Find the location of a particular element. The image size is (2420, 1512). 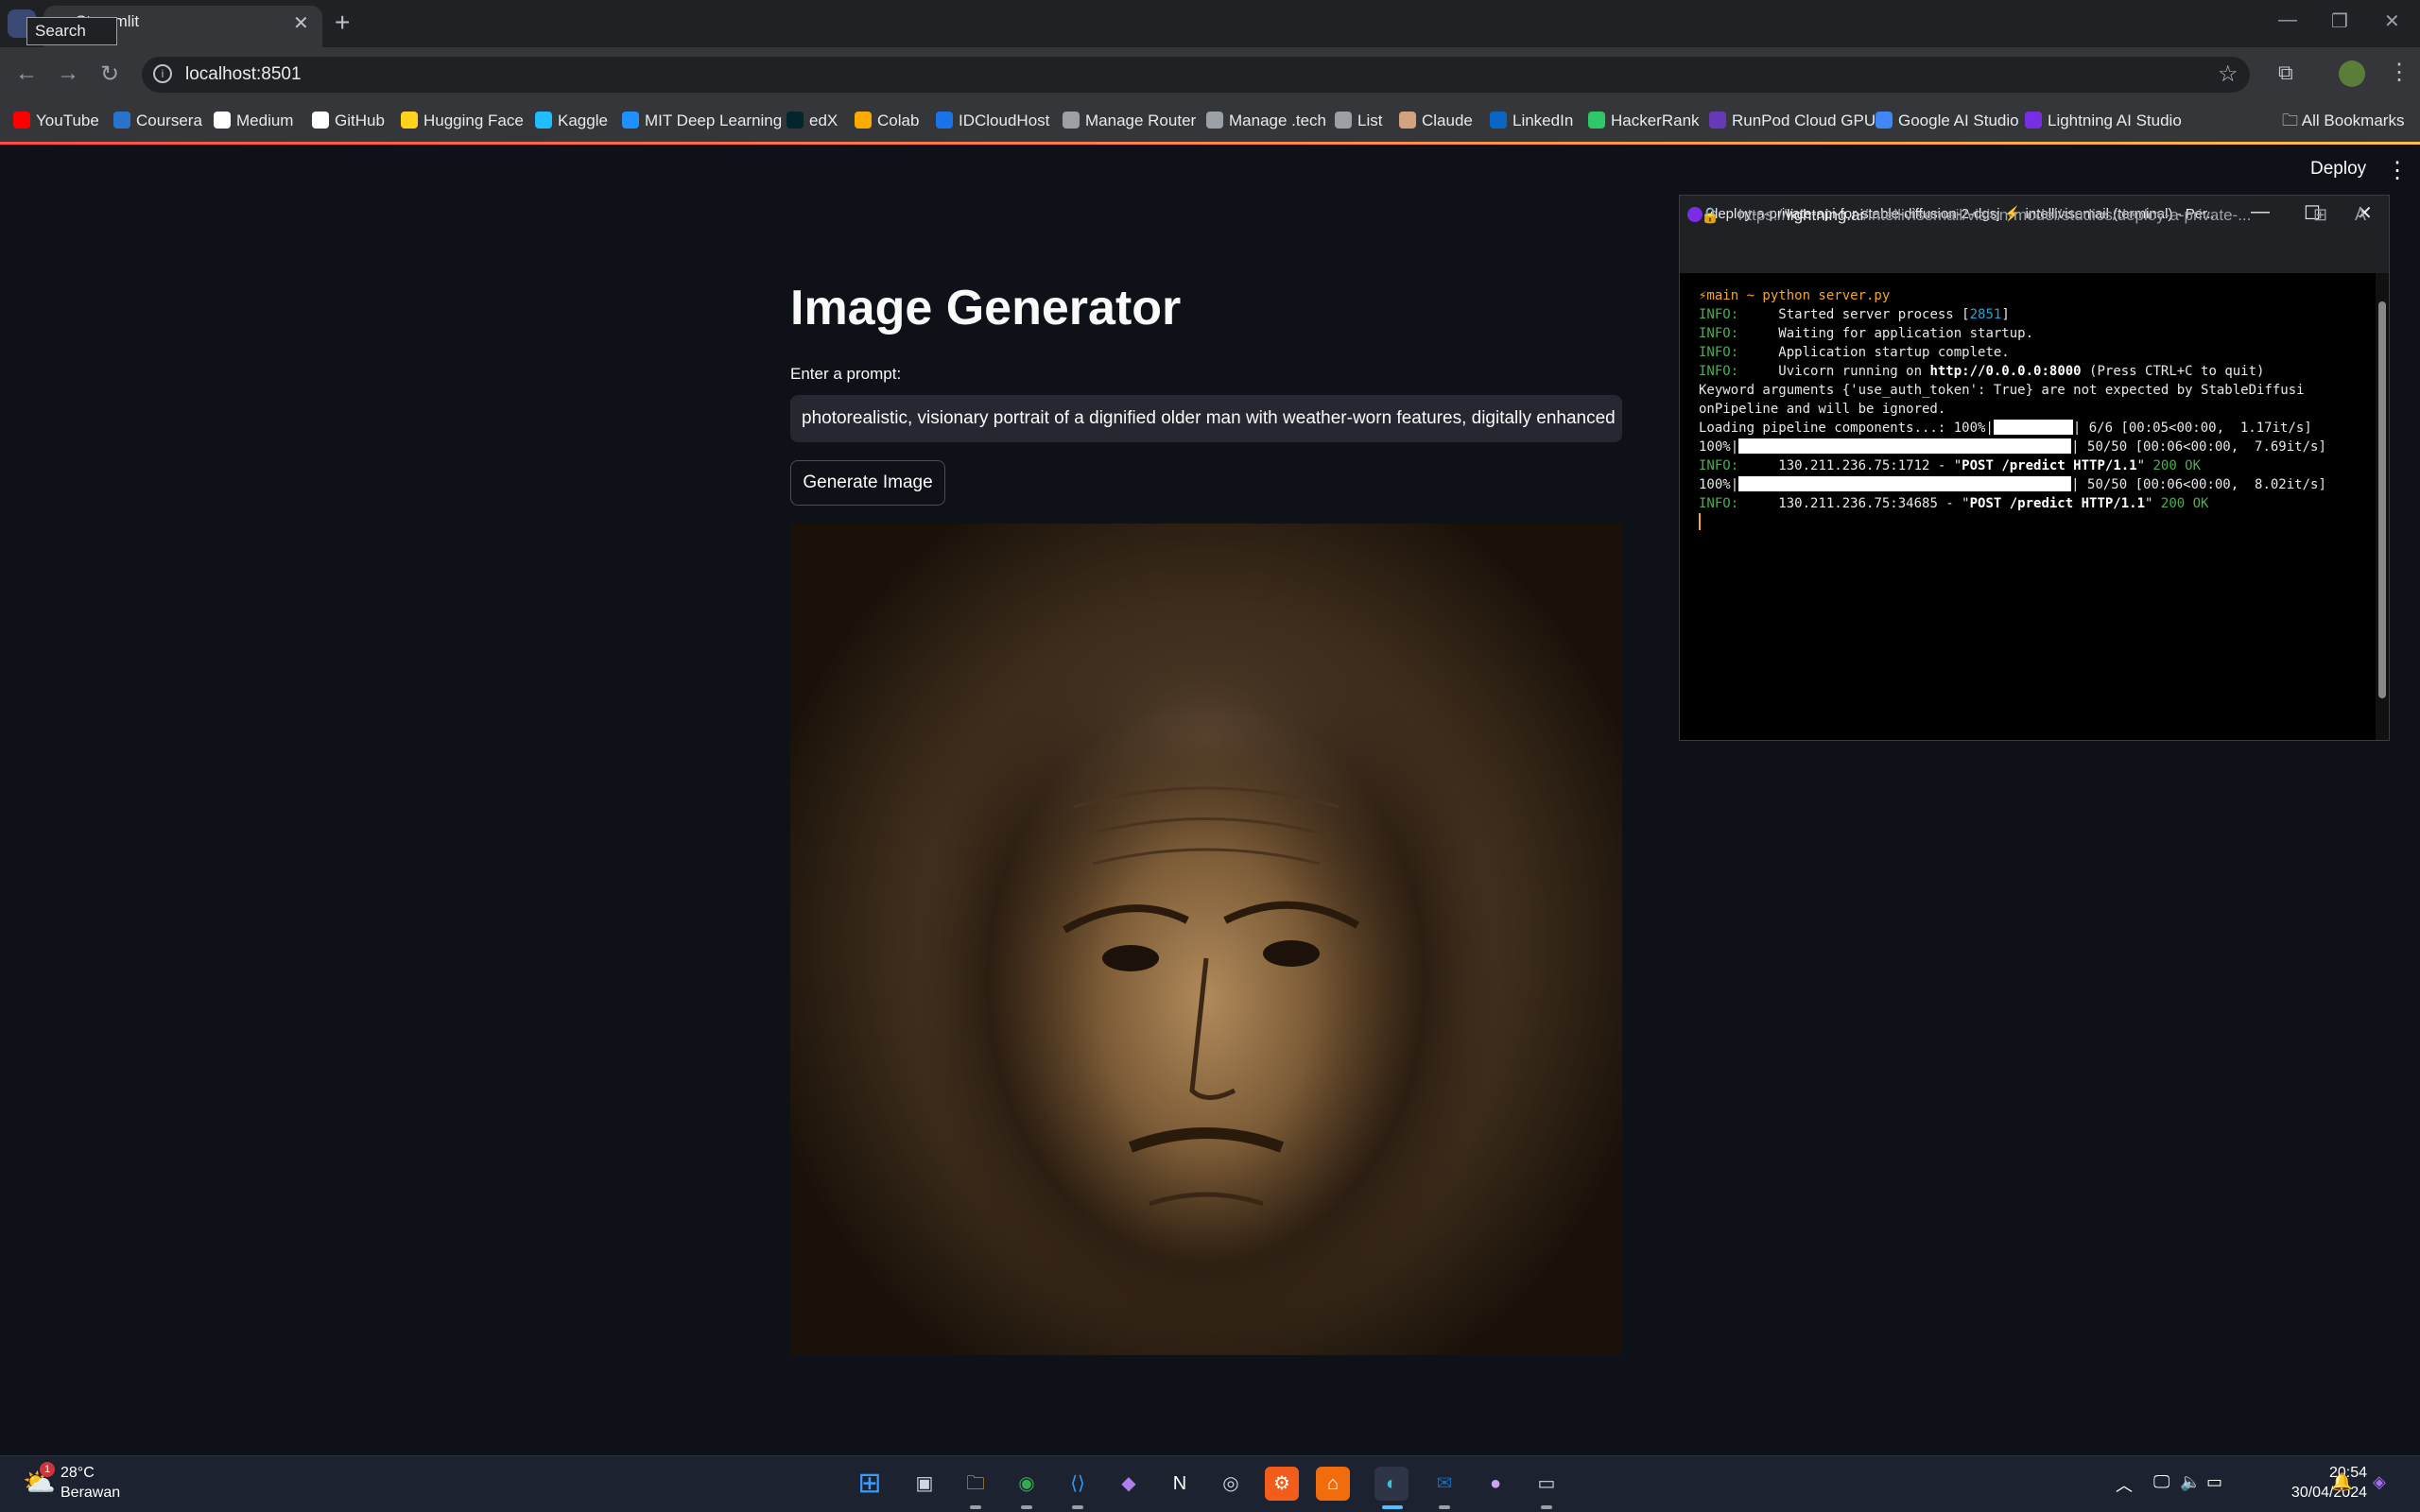

browser-tab-strip is located at coordinates (1210, 23).